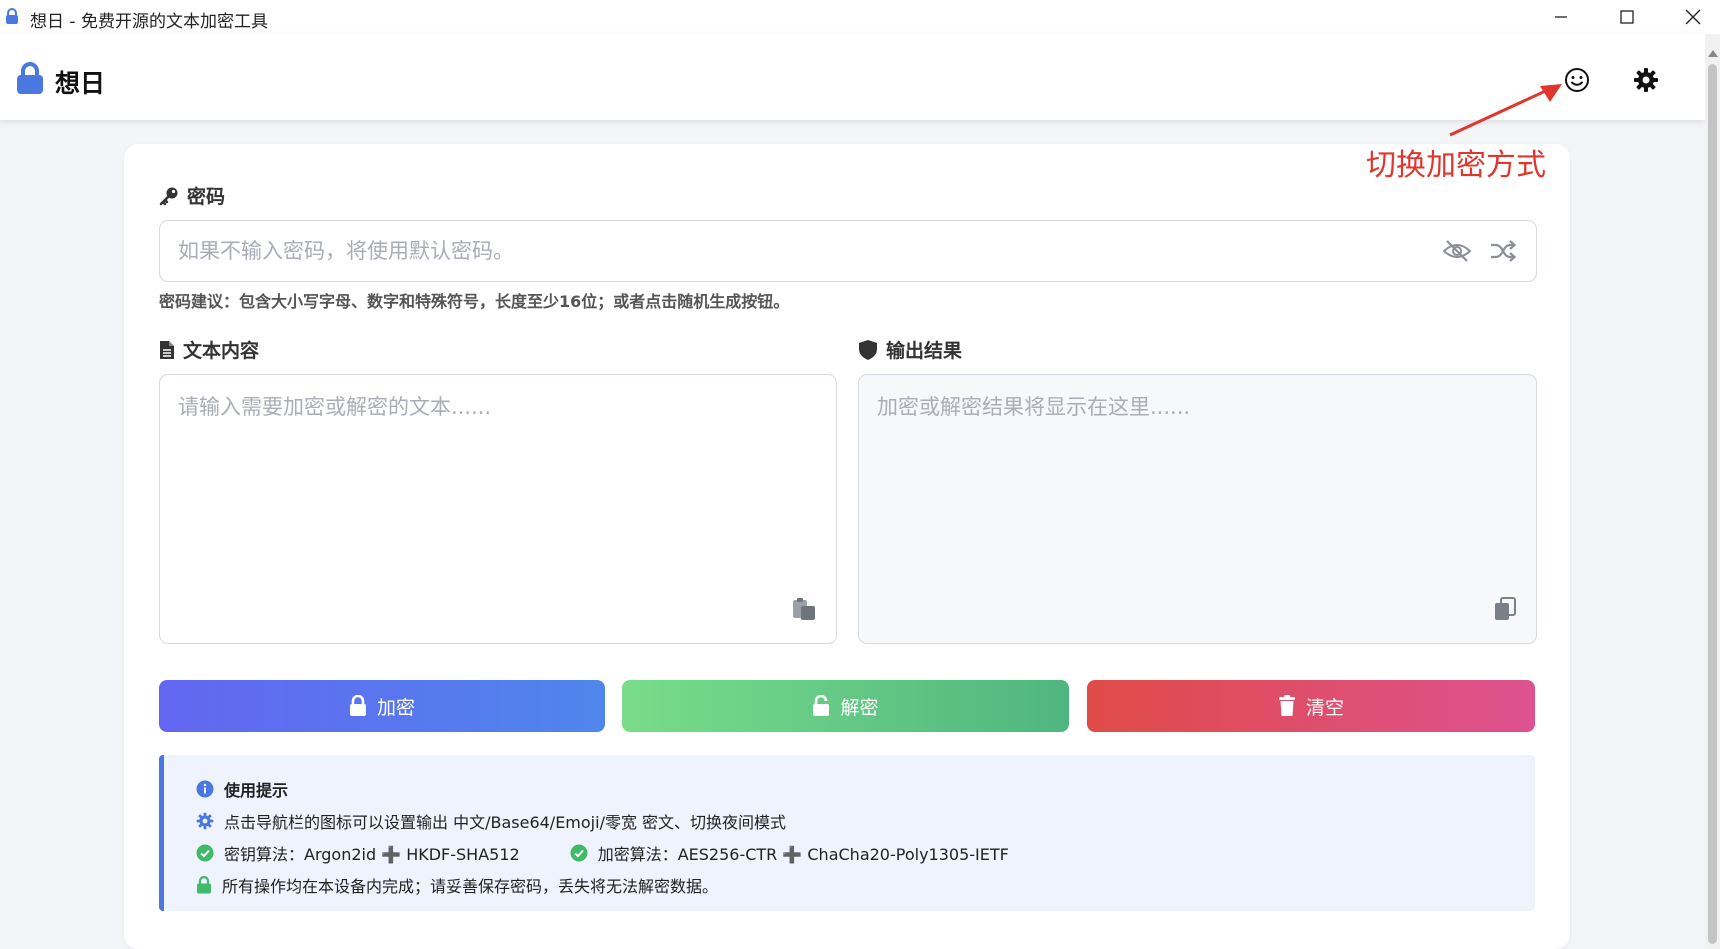 The image size is (1720, 949). Describe the element at coordinates (192, 195) in the screenshot. I see `password-label: 密码` at that location.